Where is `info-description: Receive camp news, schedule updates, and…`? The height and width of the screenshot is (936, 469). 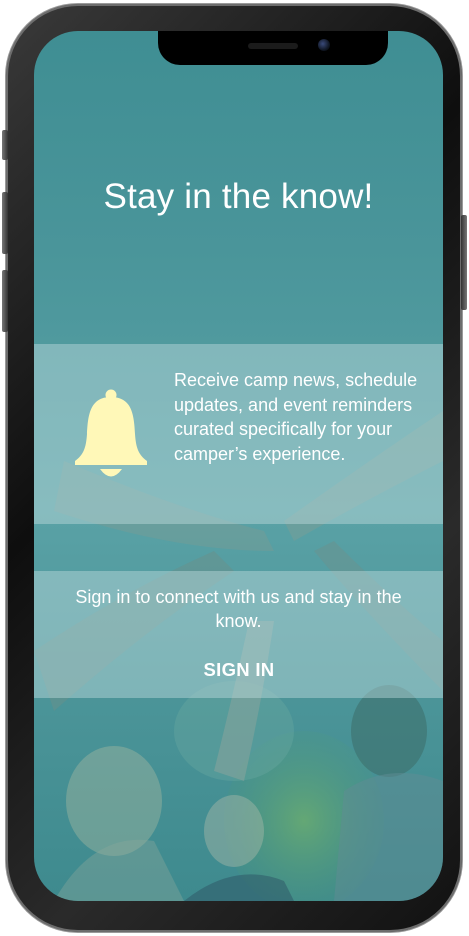
info-description: Receive camp news, schedule updates, and… is located at coordinates (296, 417).